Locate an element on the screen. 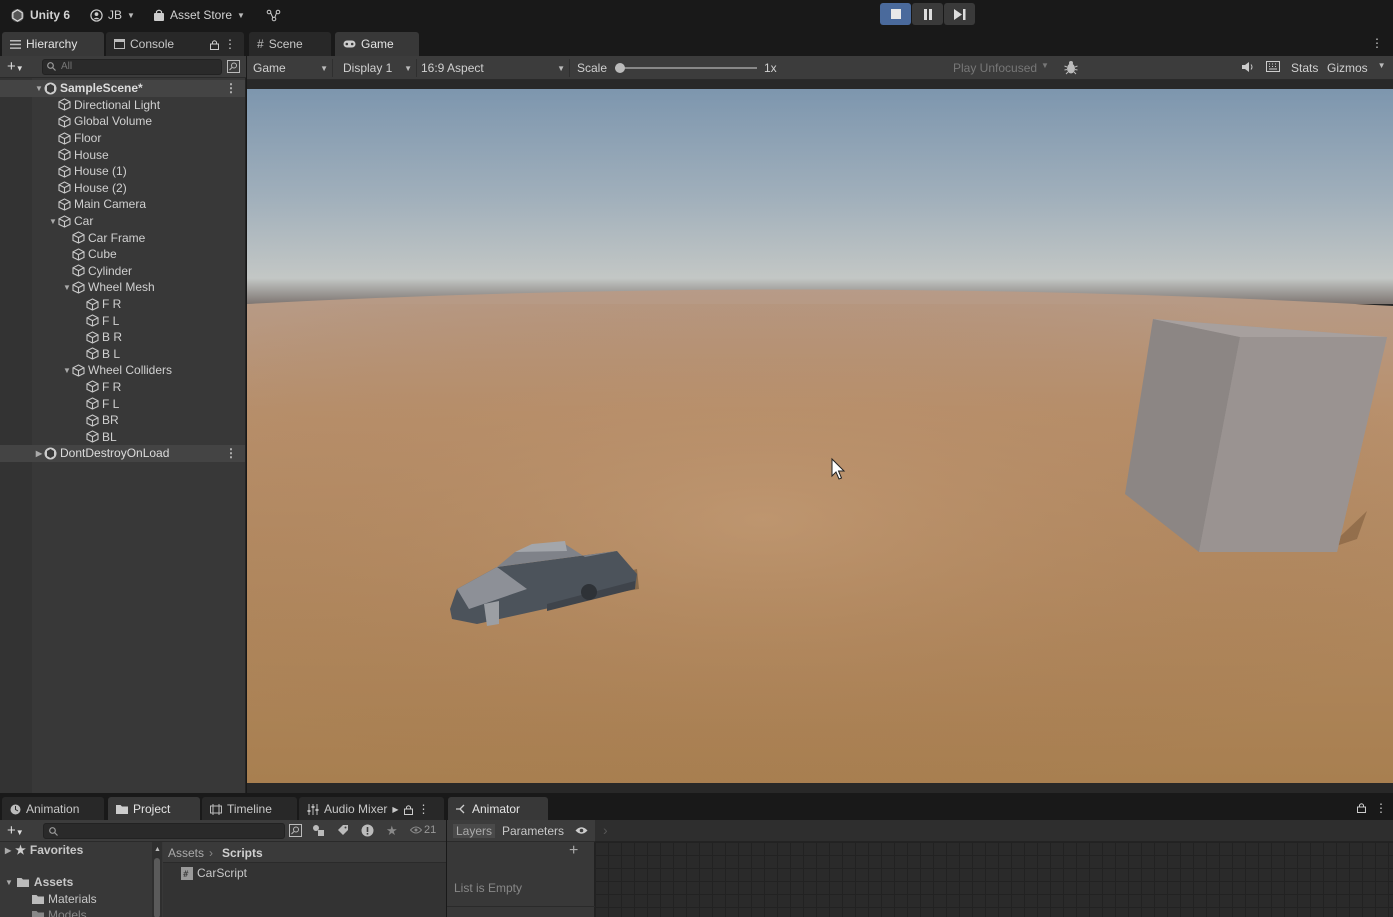 Image resolution: width=1393 pixels, height=917 pixels. tab-animation: Animation is located at coordinates (53, 809).